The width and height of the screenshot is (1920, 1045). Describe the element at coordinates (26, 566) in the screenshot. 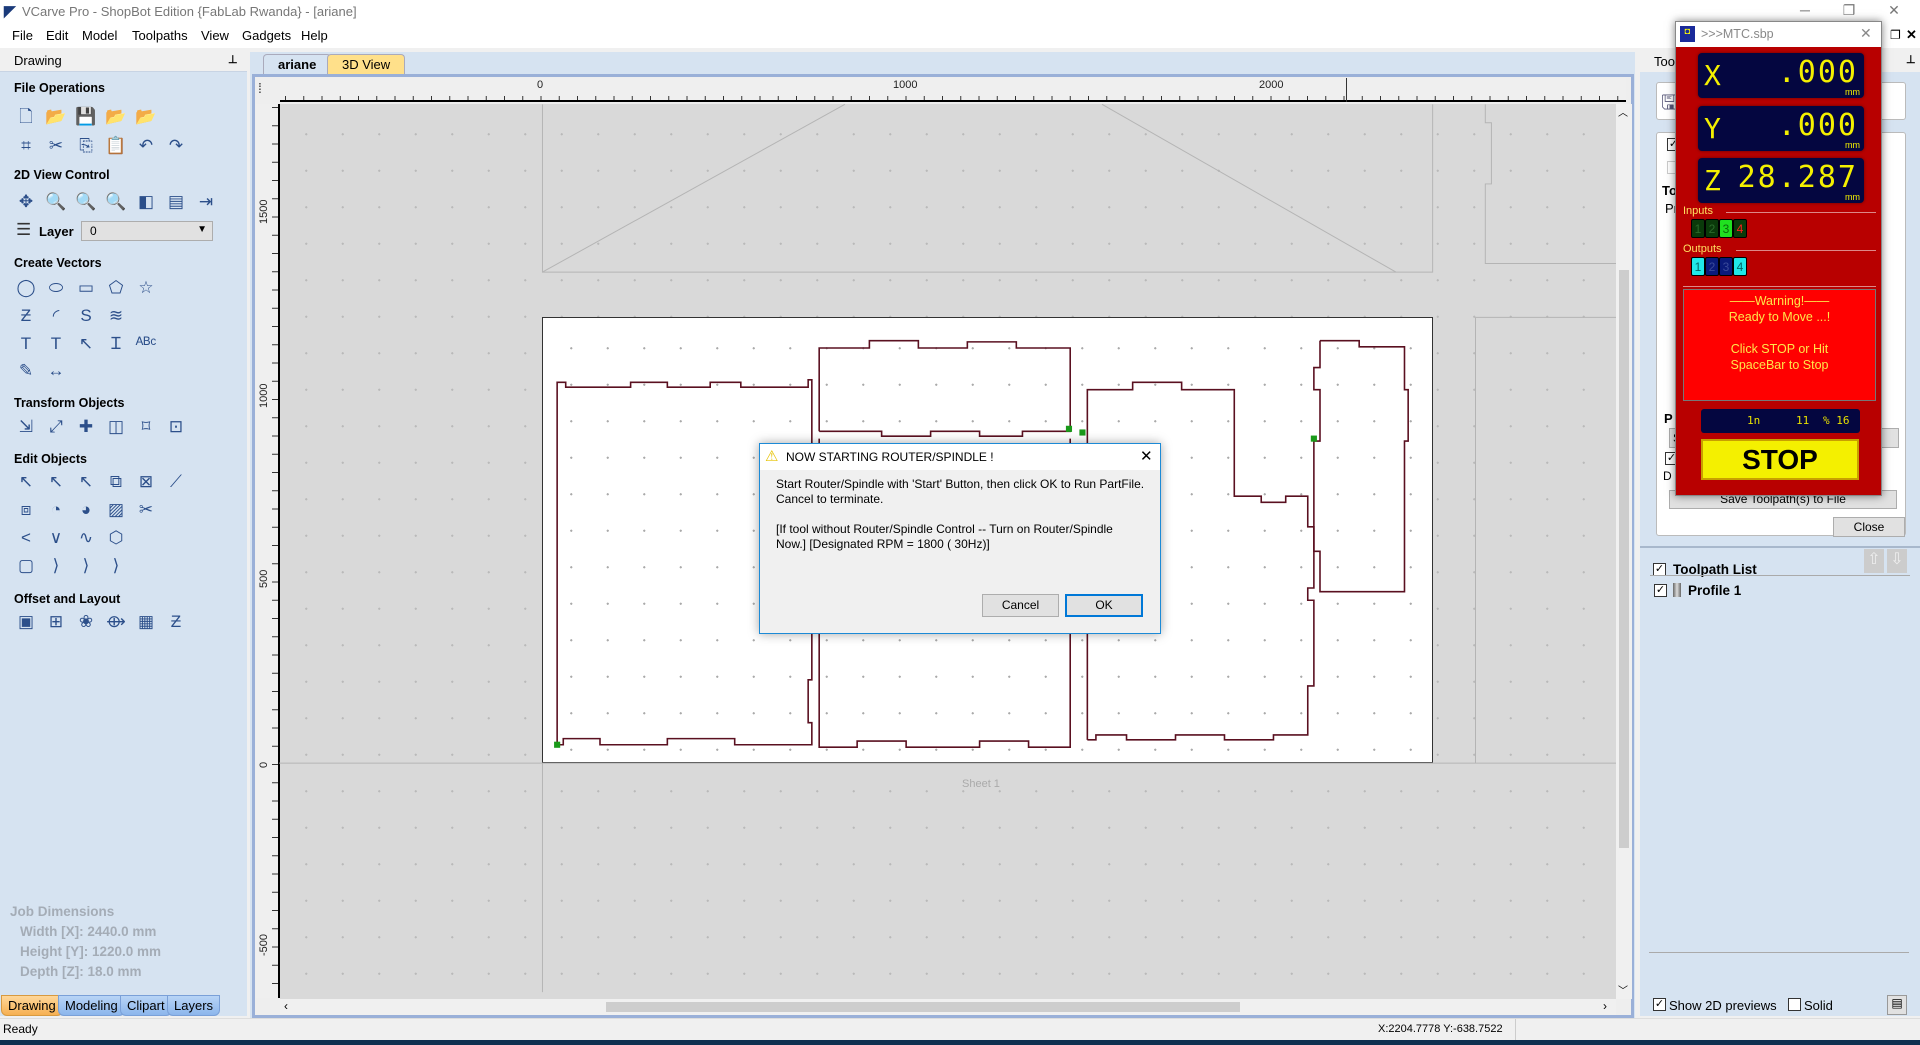

I see `fillet-icon: ▢` at that location.